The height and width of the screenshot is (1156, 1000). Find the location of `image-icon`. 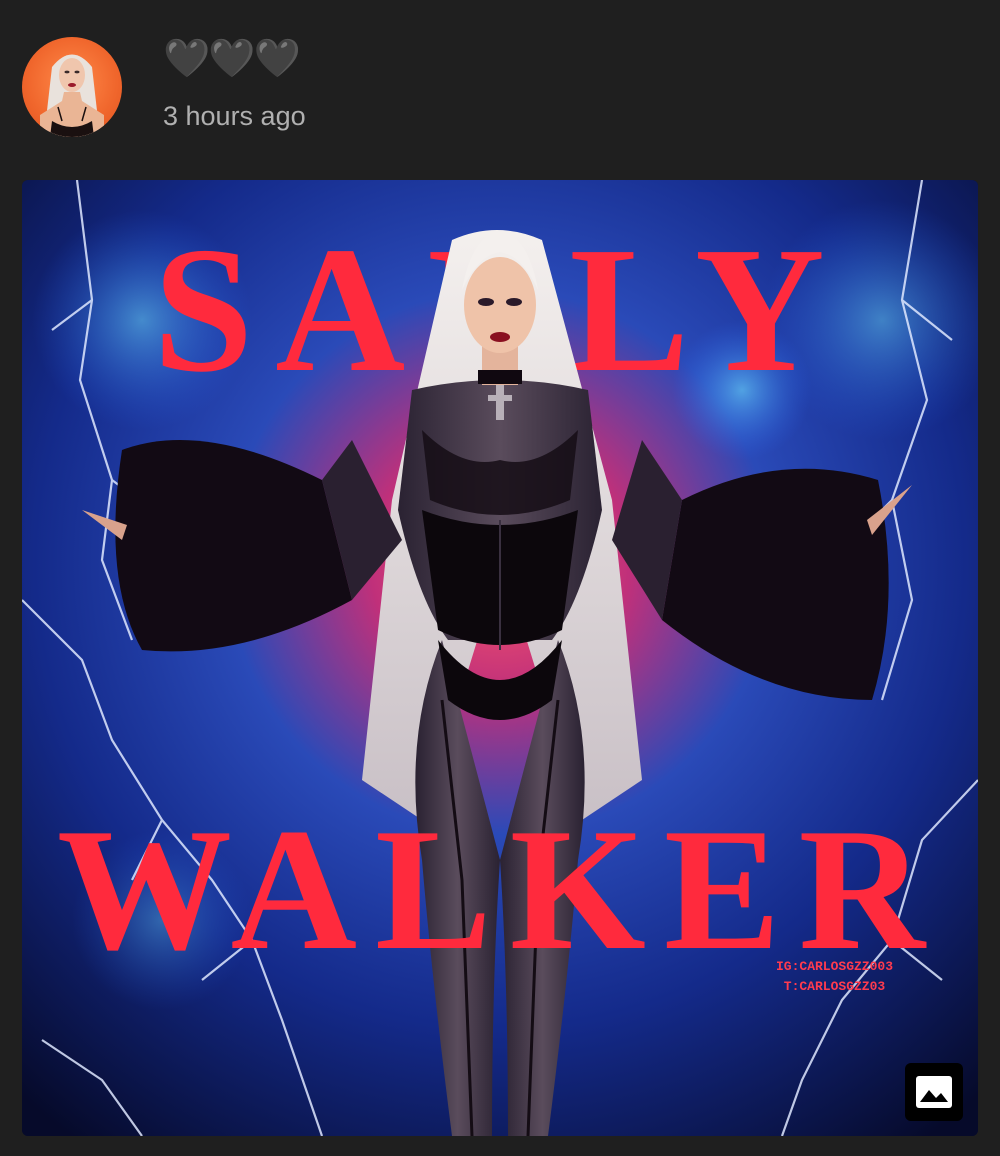

image-icon is located at coordinates (934, 1092).